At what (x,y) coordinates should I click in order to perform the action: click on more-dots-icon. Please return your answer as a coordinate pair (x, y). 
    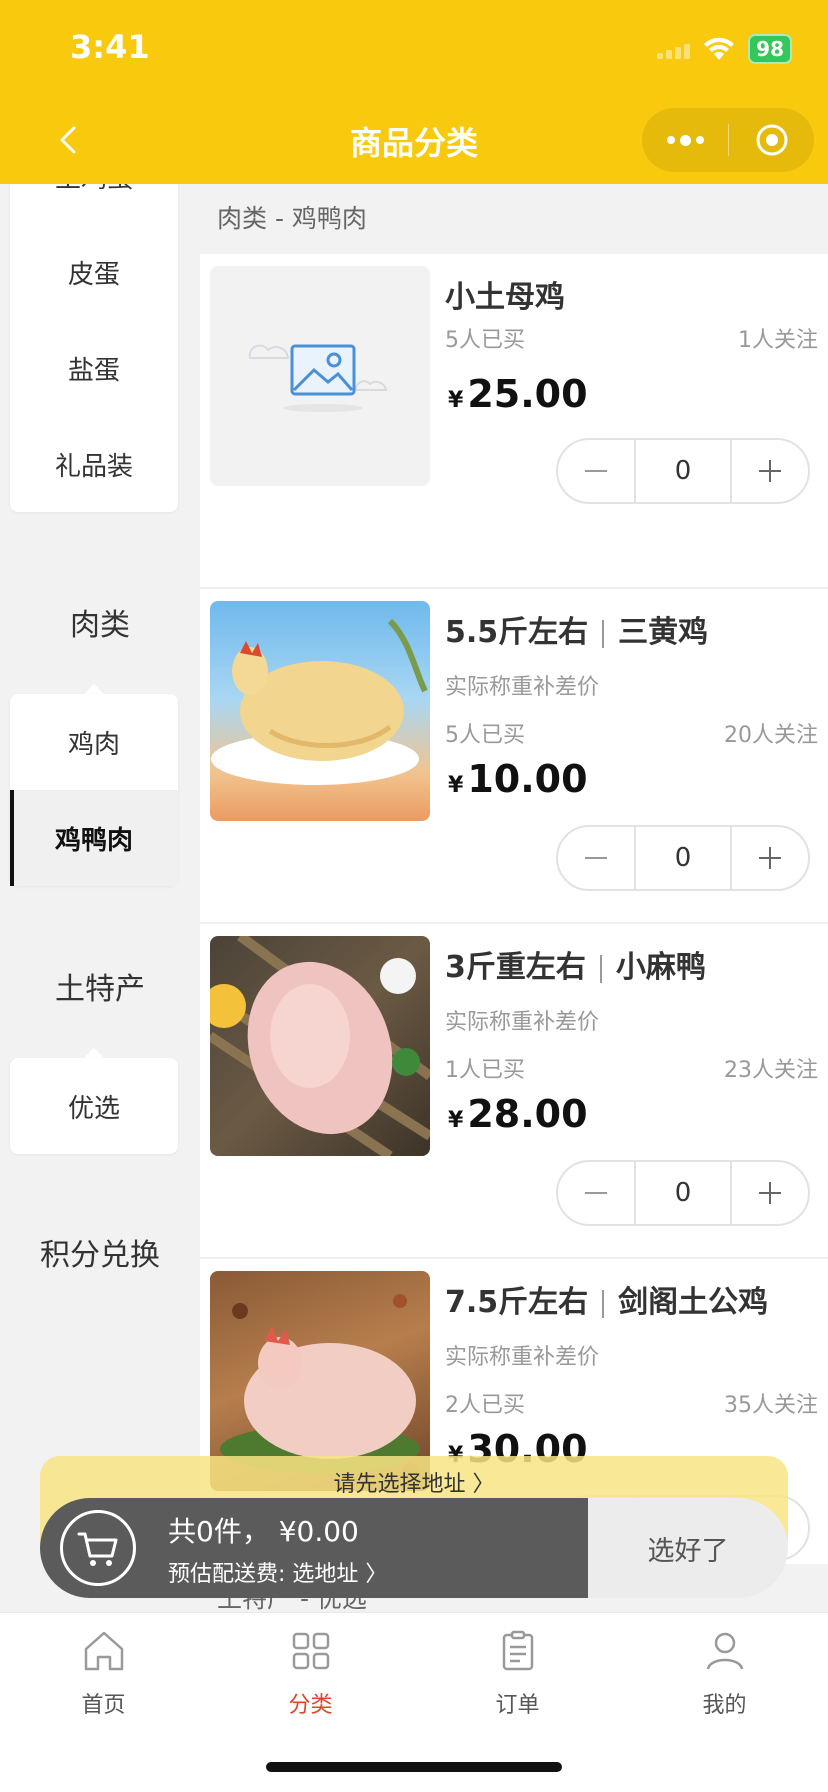
    Looking at the image, I should click on (685, 140).